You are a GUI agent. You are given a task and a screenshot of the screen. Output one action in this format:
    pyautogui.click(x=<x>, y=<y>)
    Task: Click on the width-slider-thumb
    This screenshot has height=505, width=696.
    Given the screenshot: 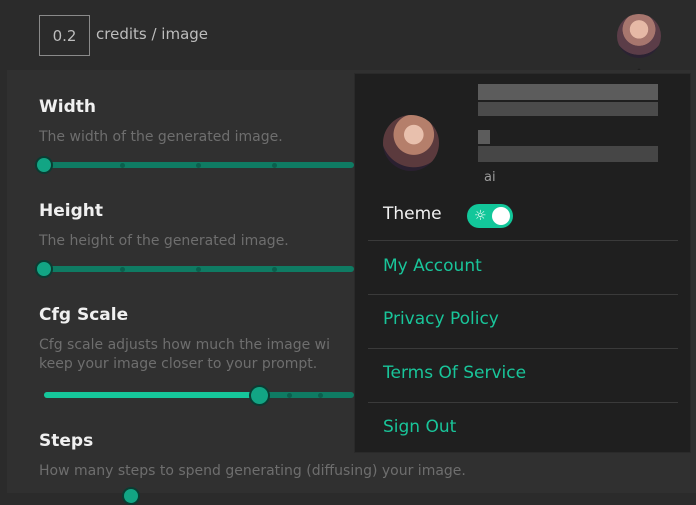 What is the action you would take?
    pyautogui.click(x=44, y=165)
    